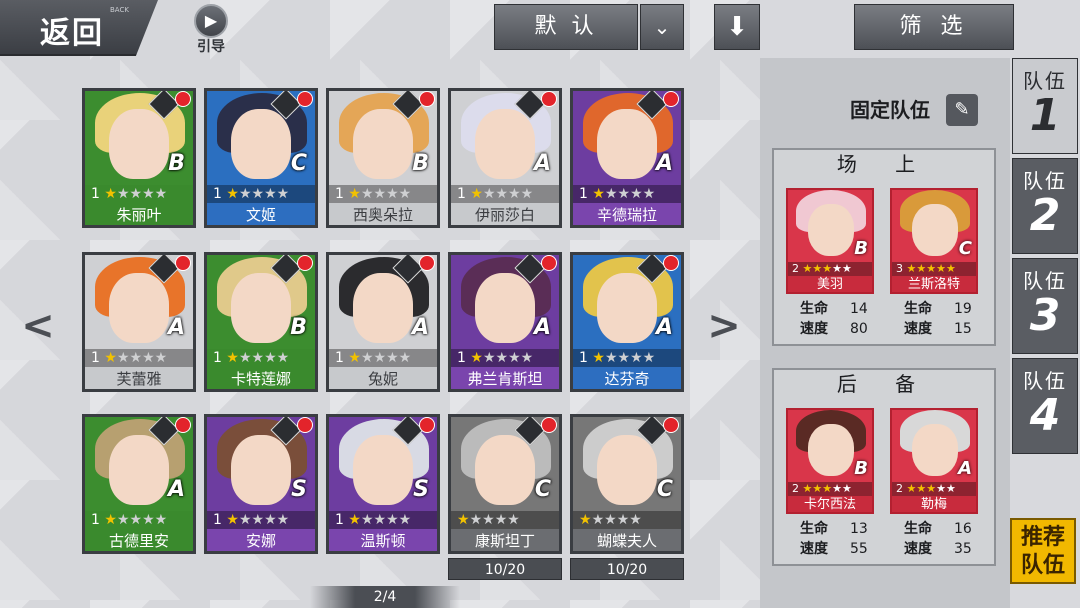  What do you see at coordinates (830, 284) in the screenshot?
I see `hero-name: 美羽` at bounding box center [830, 284].